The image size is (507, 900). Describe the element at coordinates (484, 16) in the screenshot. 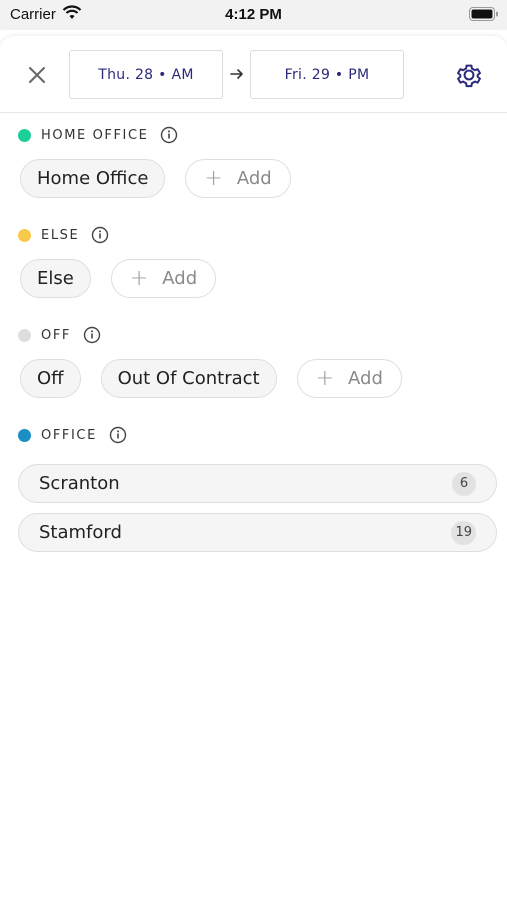

I see `battery-icon` at that location.